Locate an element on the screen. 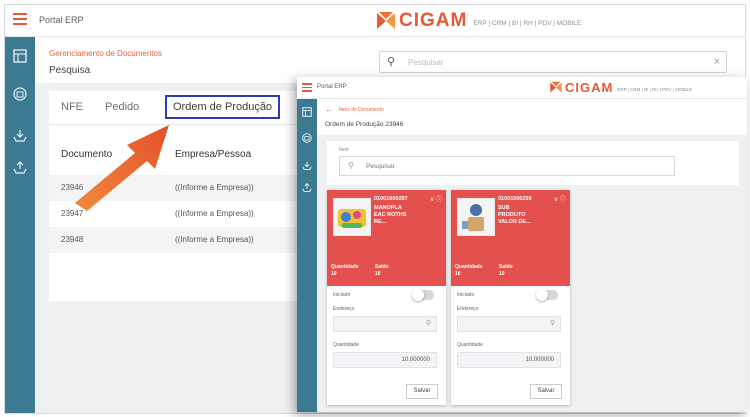 The image size is (750, 417). overlay-page-title: Ordem de Produção 23946 is located at coordinates (364, 124).